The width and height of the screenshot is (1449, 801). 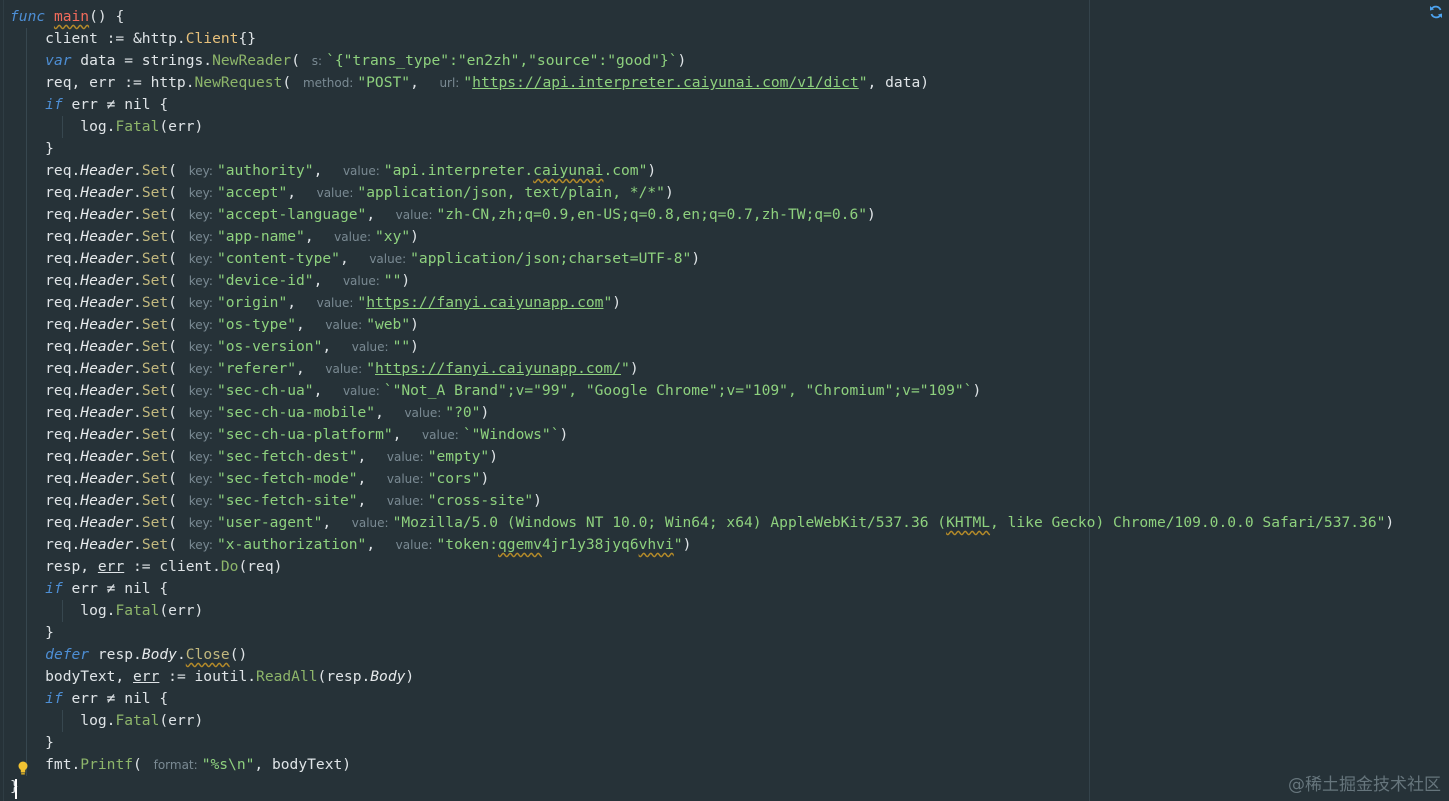 What do you see at coordinates (388, 676) in the screenshot?
I see `code-token: Body` at bounding box center [388, 676].